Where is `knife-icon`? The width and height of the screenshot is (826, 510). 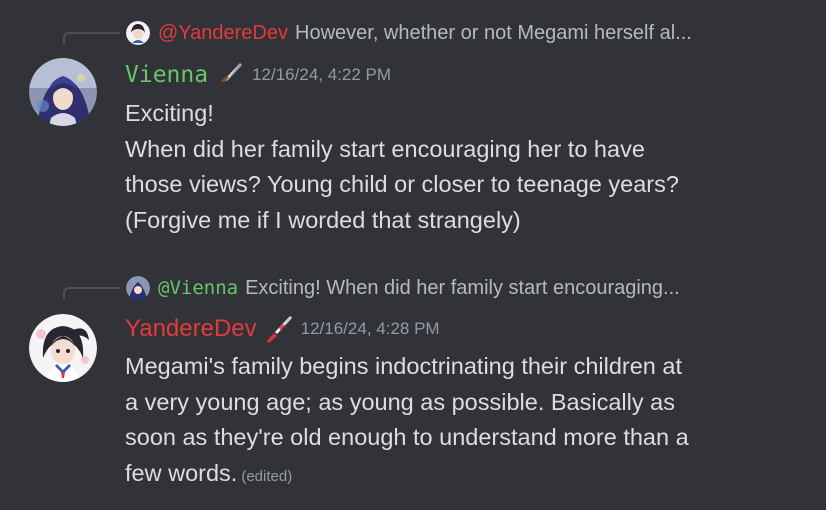
knife-icon is located at coordinates (278, 329).